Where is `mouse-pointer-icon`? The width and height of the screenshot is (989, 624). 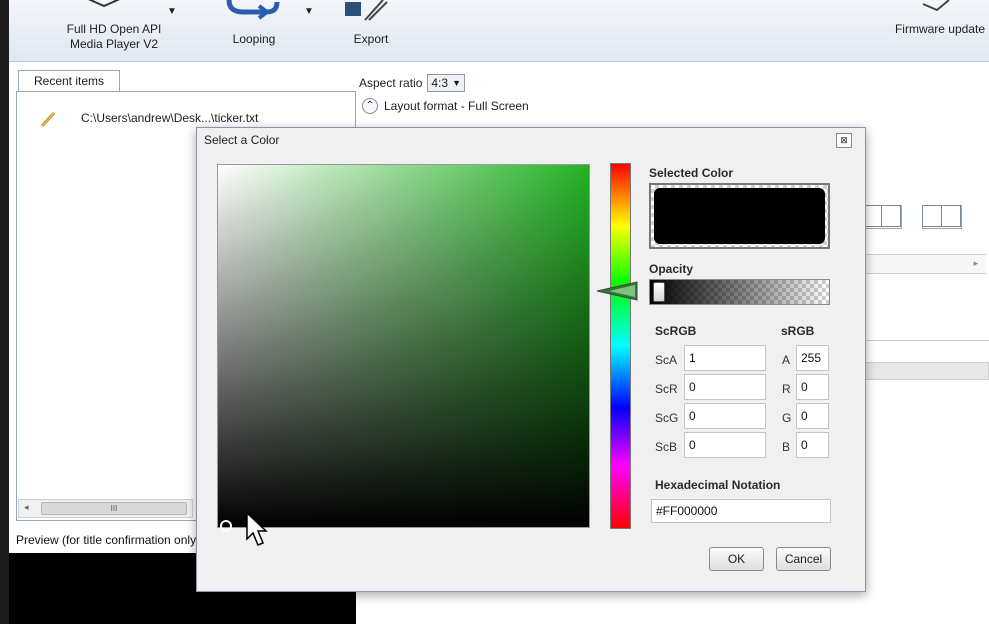 mouse-pointer-icon is located at coordinates (257, 528).